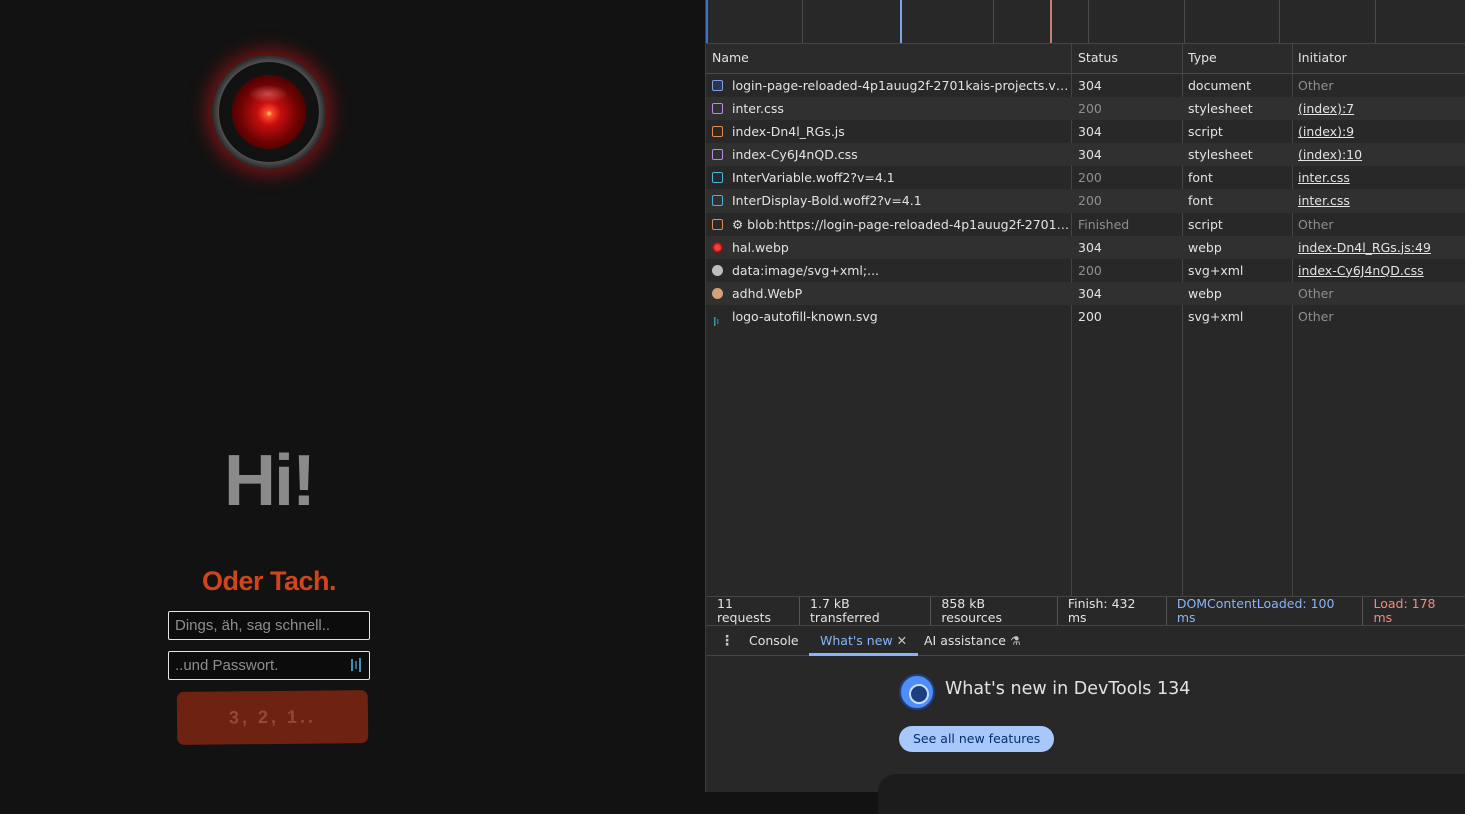  Describe the element at coordinates (270, 481) in the screenshot. I see `greeting-heading: Hi!` at that location.